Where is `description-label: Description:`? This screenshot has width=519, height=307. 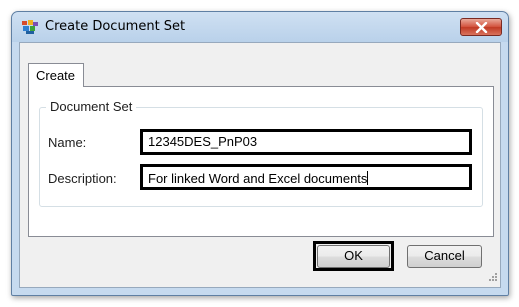 description-label: Description: is located at coordinates (82, 178).